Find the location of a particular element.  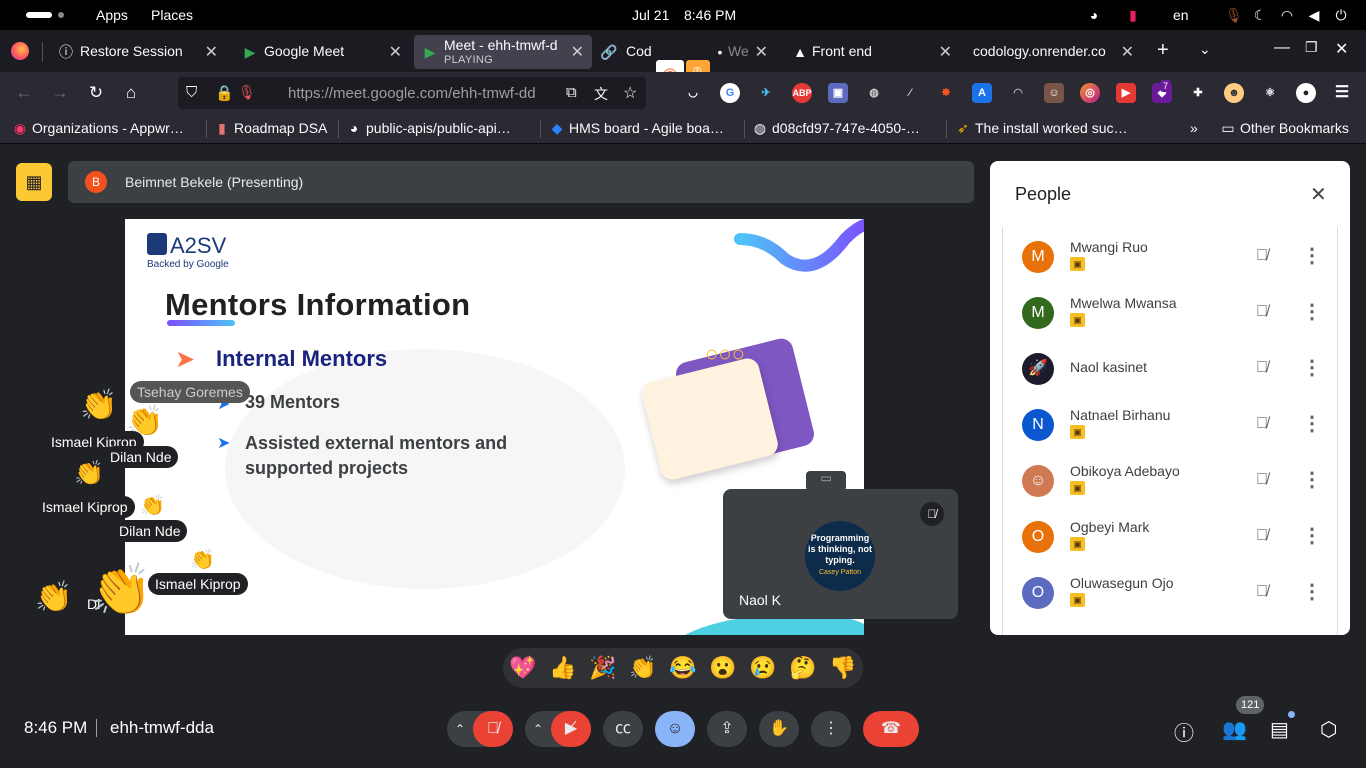

minimize-icon: — is located at coordinates (1282, 48).